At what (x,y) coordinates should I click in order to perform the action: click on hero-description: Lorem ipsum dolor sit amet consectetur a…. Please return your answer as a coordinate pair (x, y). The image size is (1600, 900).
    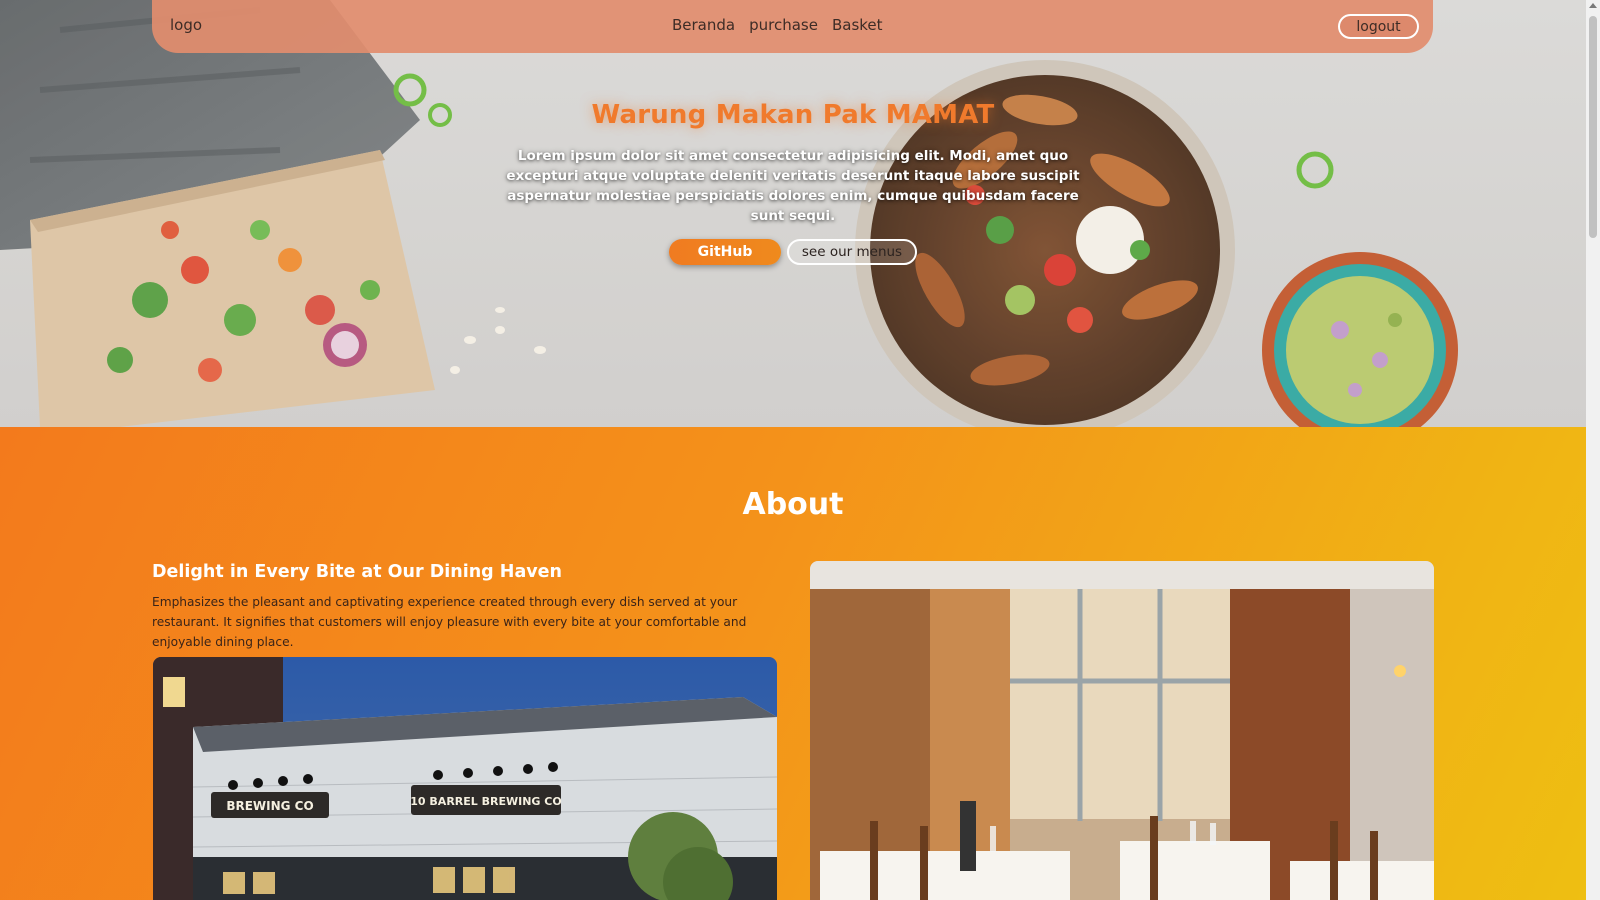
    Looking at the image, I should click on (793, 186).